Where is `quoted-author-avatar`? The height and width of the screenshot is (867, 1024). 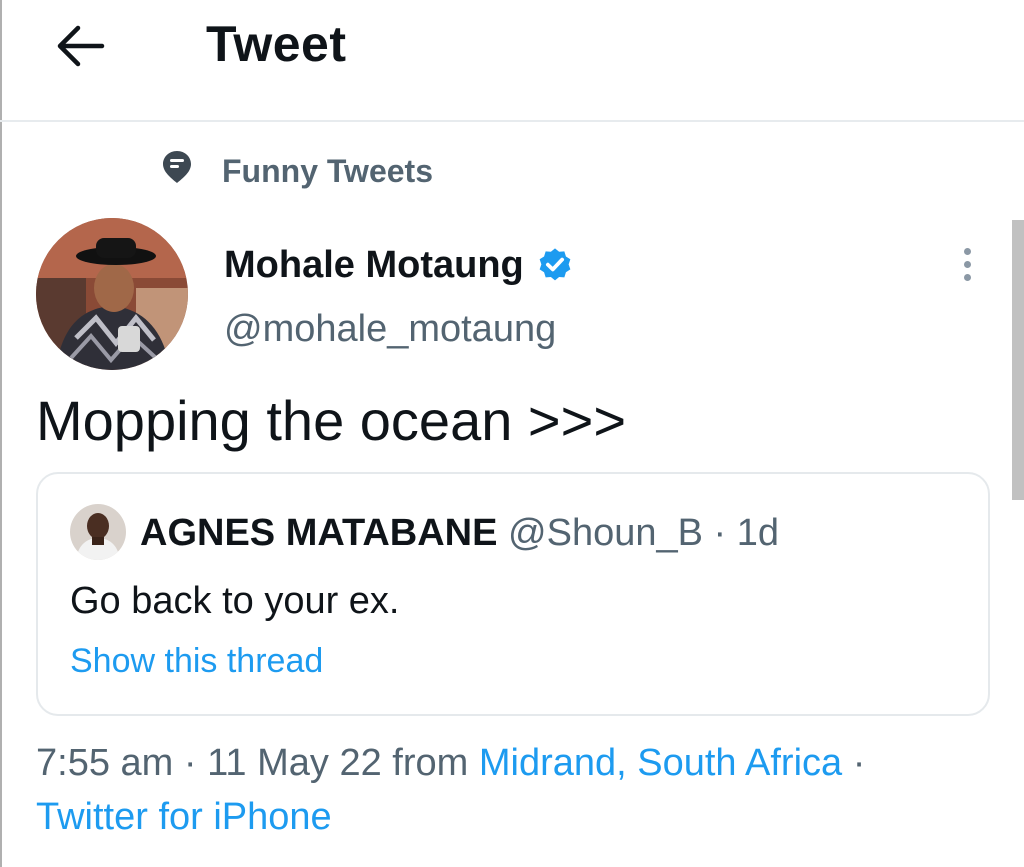 quoted-author-avatar is located at coordinates (98, 532).